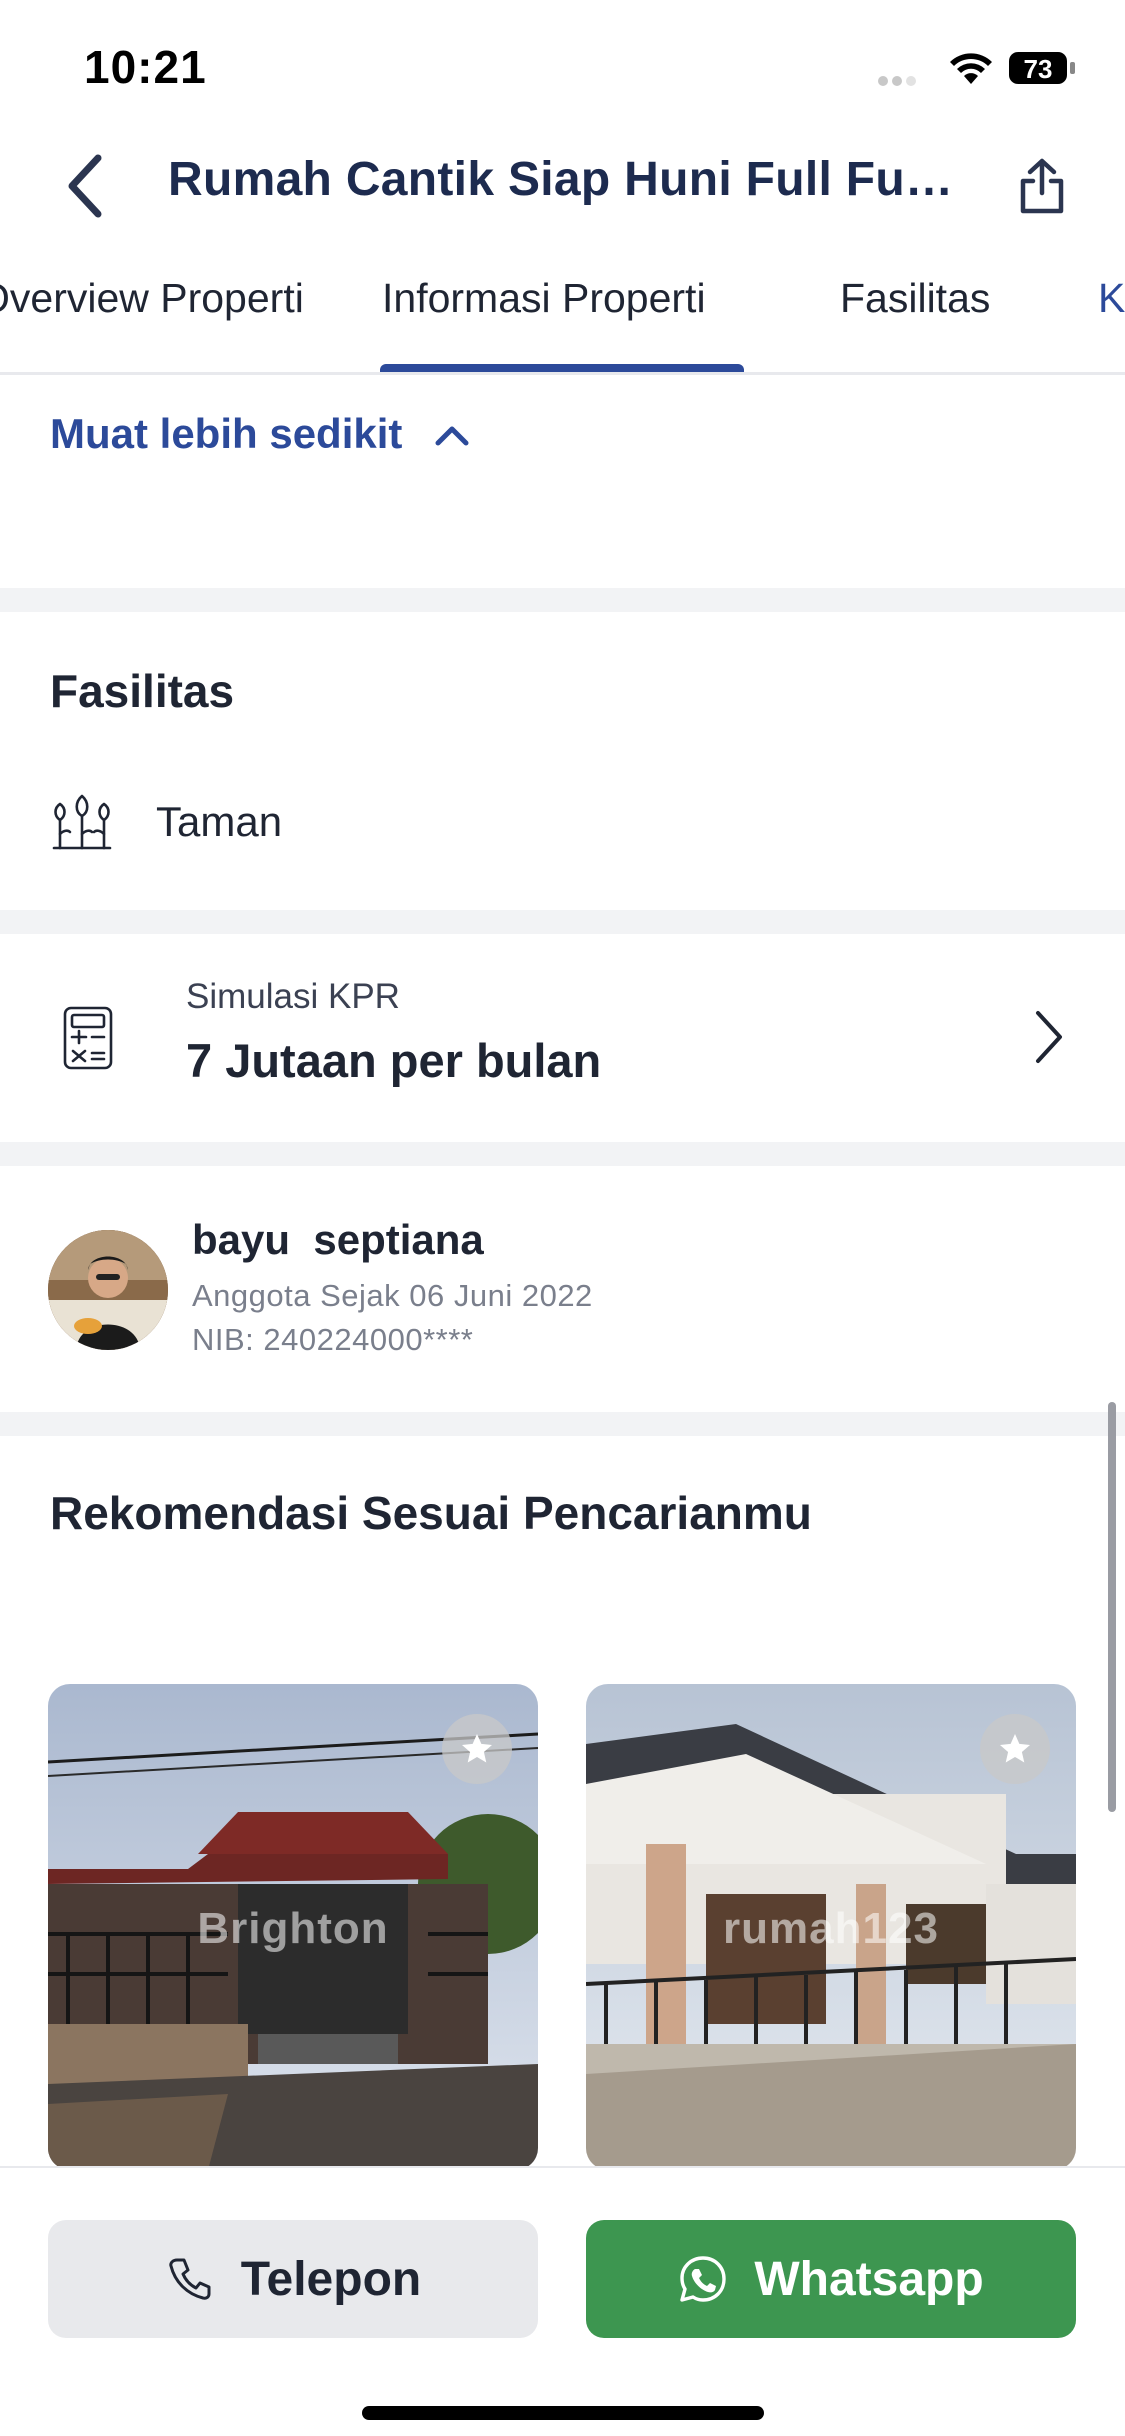  I want to click on whatsapp-button-label: Whatsapp, so click(869, 2279).